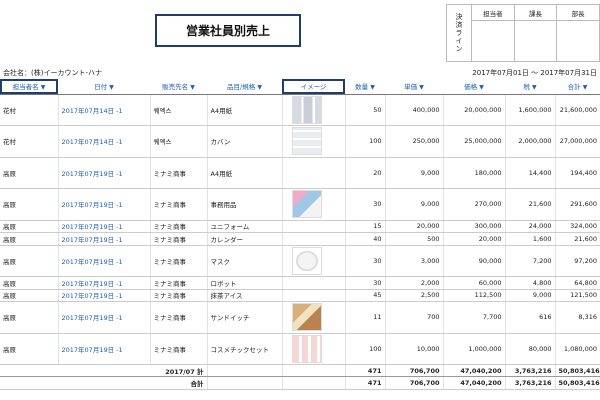 This screenshot has width=600, height=400. Describe the element at coordinates (578, 13) in the screenshot. I see `approval-head: 部長` at that location.